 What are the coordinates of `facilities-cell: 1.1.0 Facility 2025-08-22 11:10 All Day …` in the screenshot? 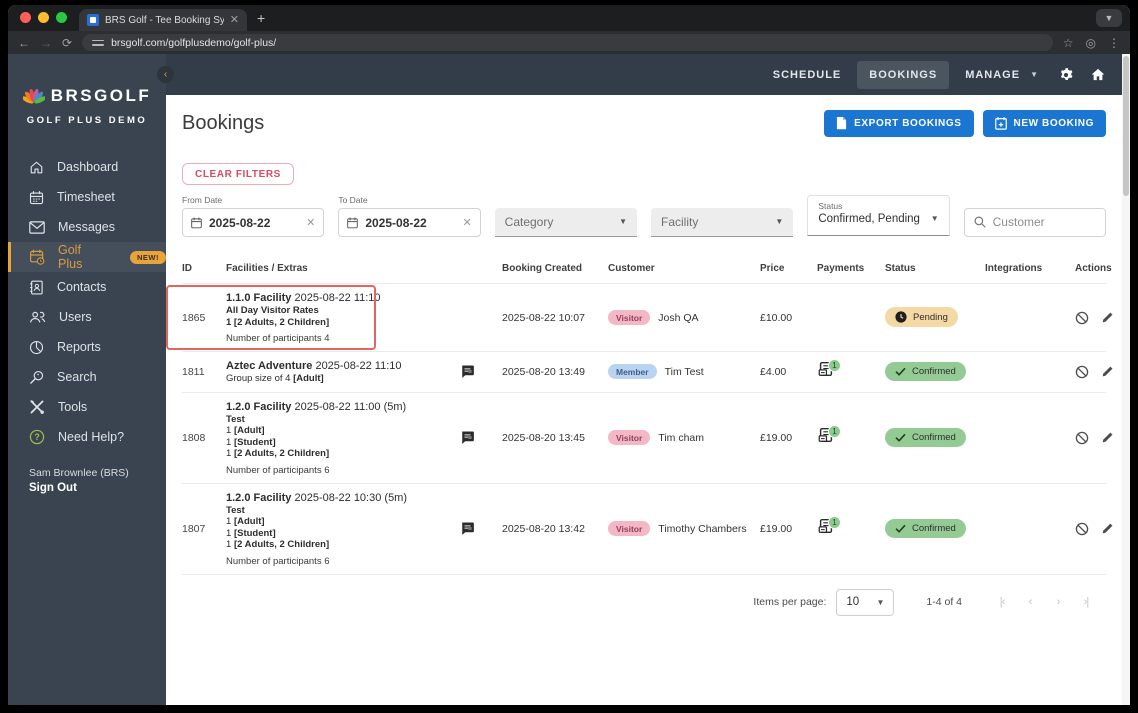 It's located at (343, 317).